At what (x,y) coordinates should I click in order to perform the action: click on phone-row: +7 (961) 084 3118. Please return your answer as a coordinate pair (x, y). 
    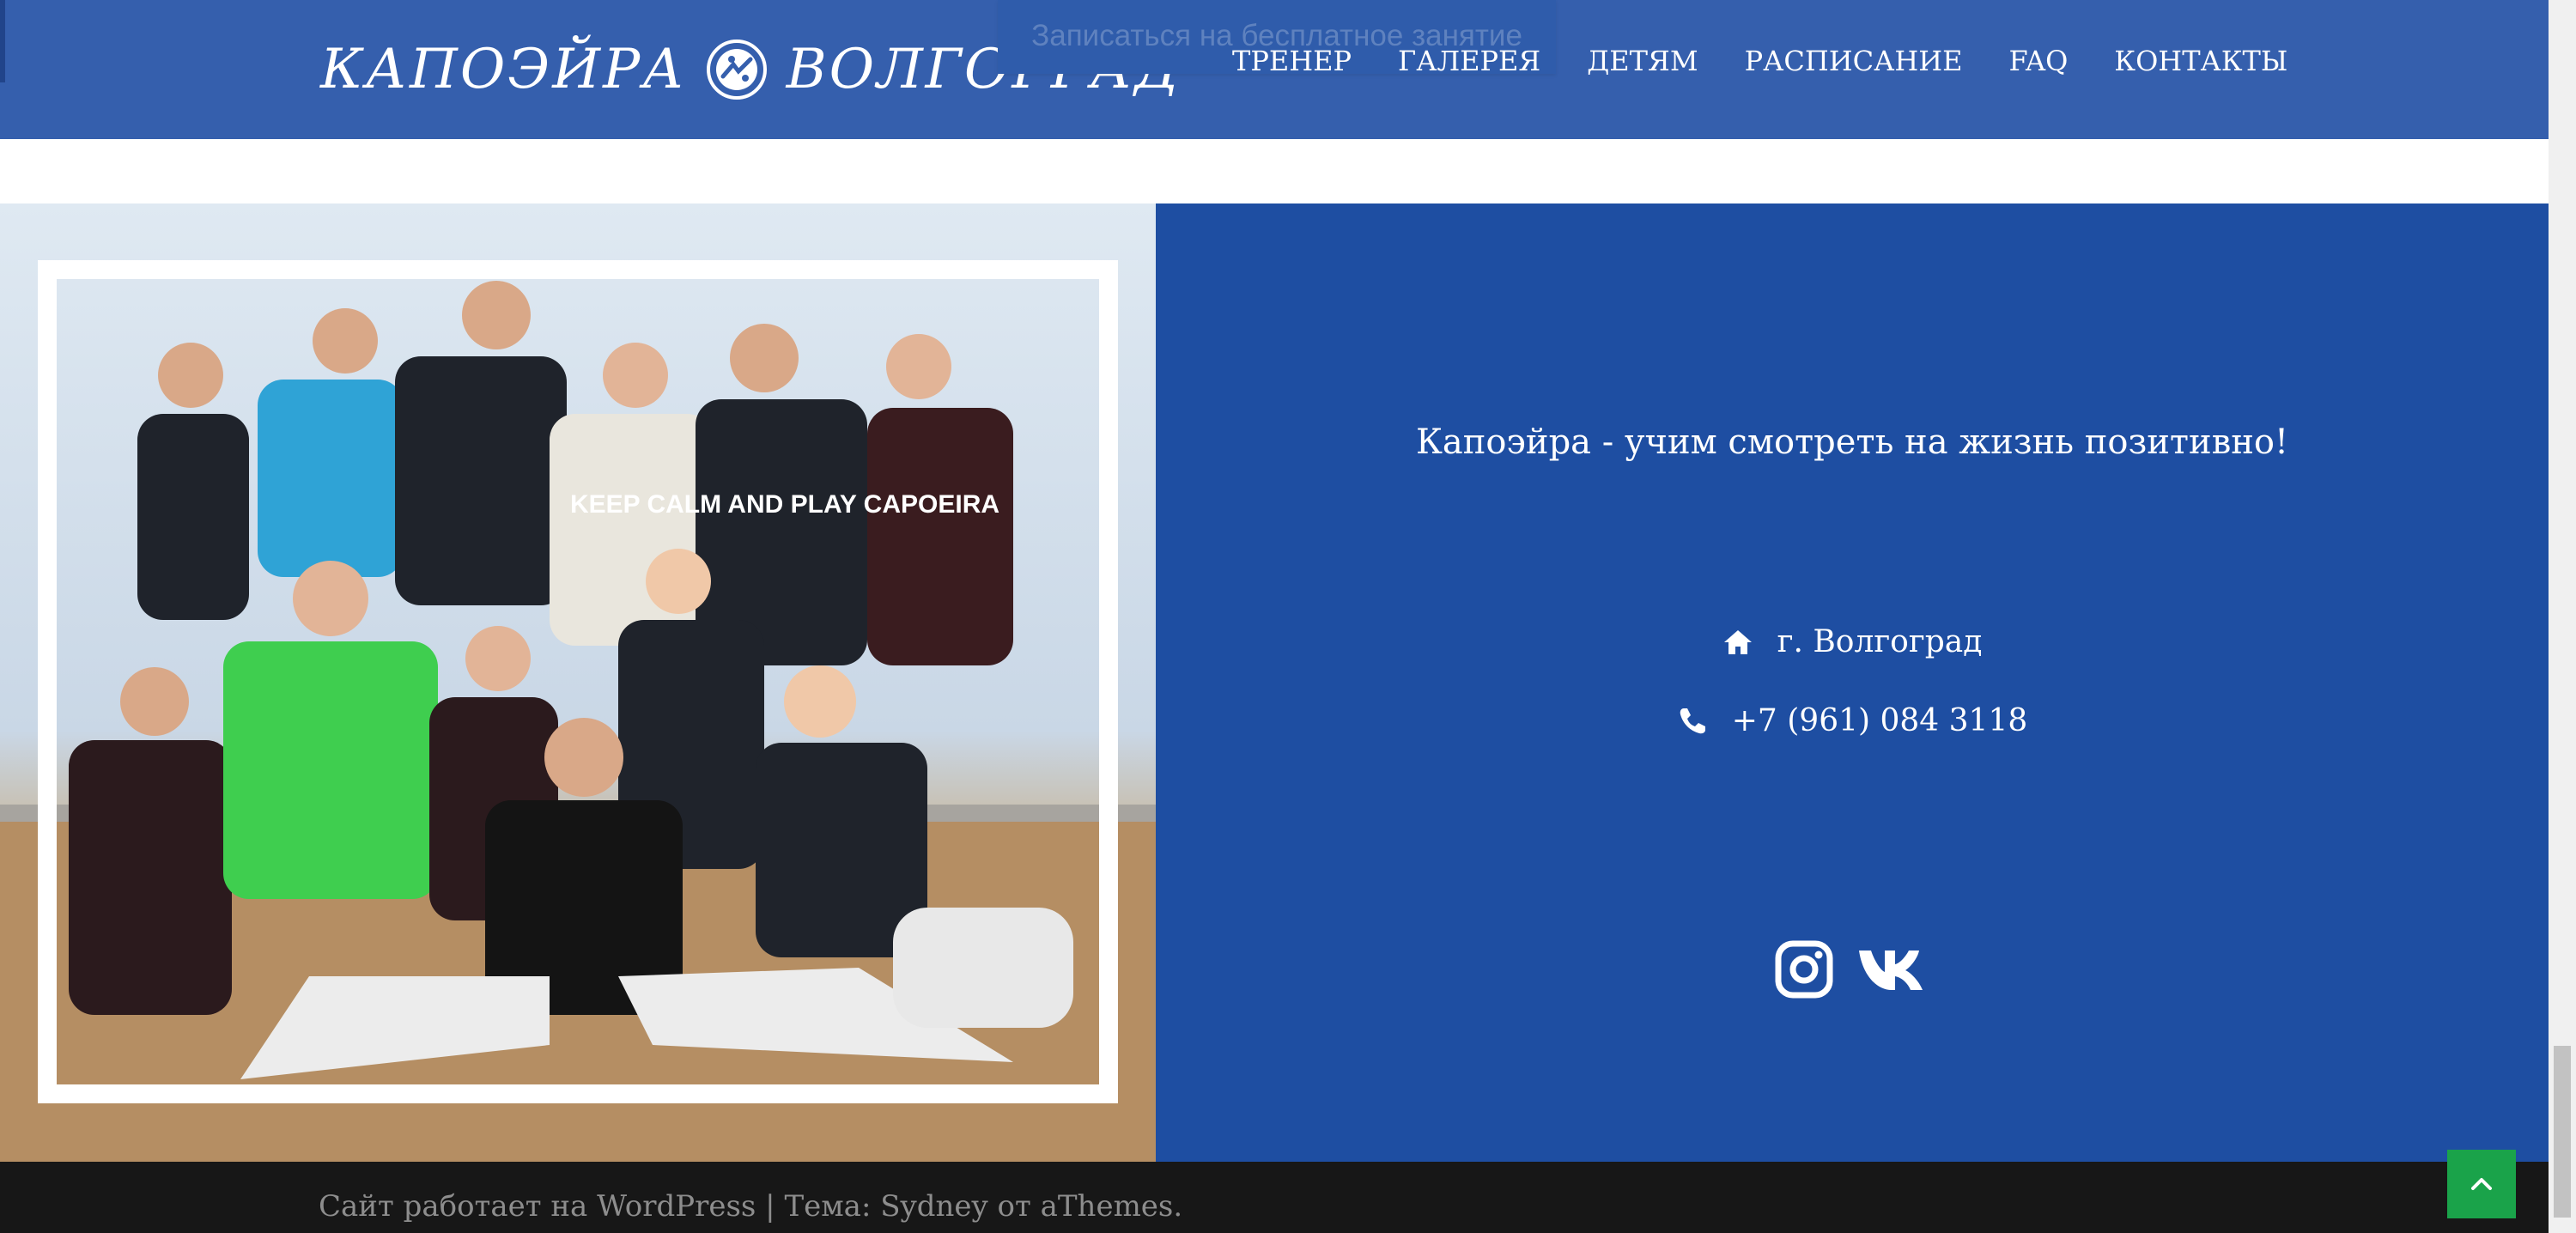
    Looking at the image, I should click on (1852, 720).